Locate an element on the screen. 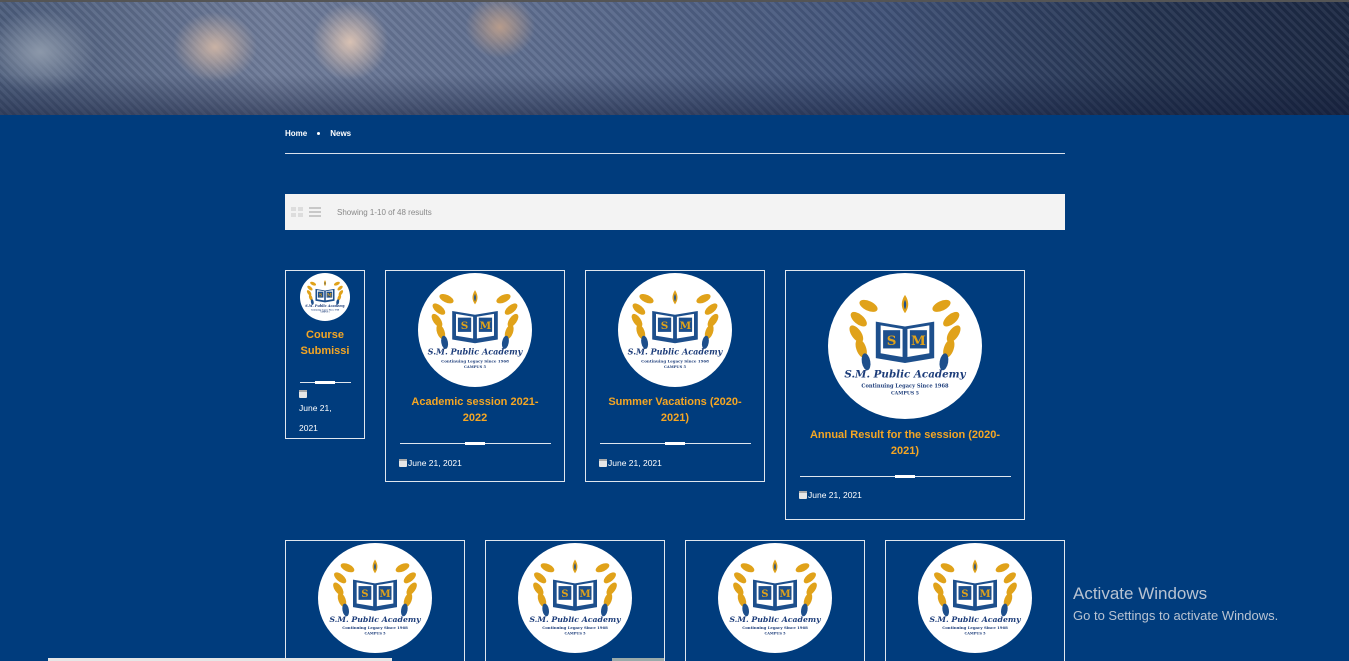 The width and height of the screenshot is (1349, 661). breadcrumb-divider is located at coordinates (675, 153).